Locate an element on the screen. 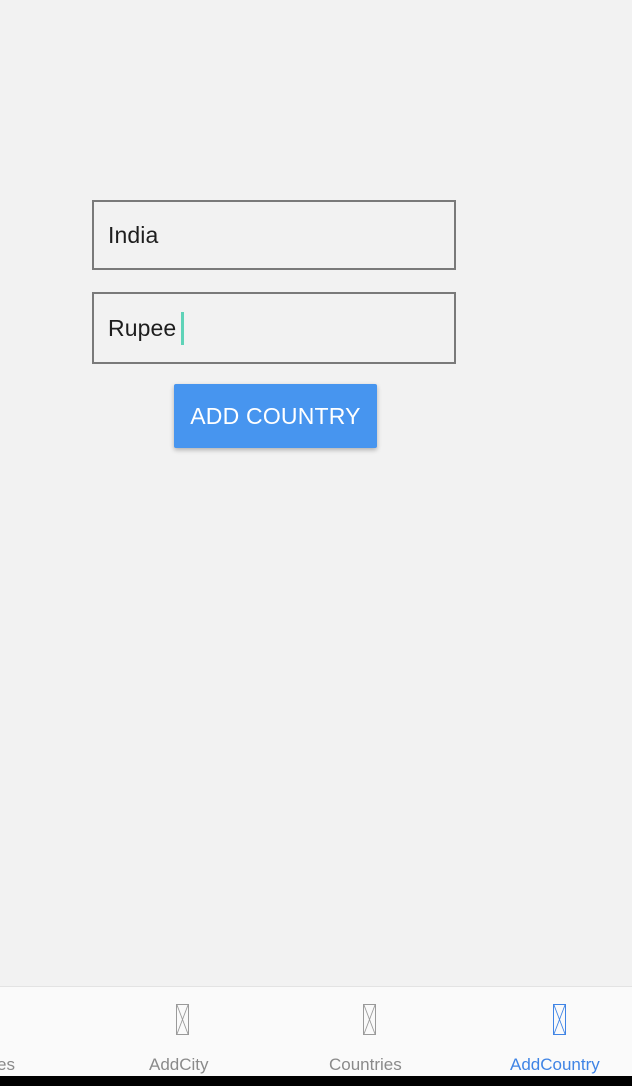 This screenshot has height=1086, width=632. tab-label: Countries is located at coordinates (365, 1064).